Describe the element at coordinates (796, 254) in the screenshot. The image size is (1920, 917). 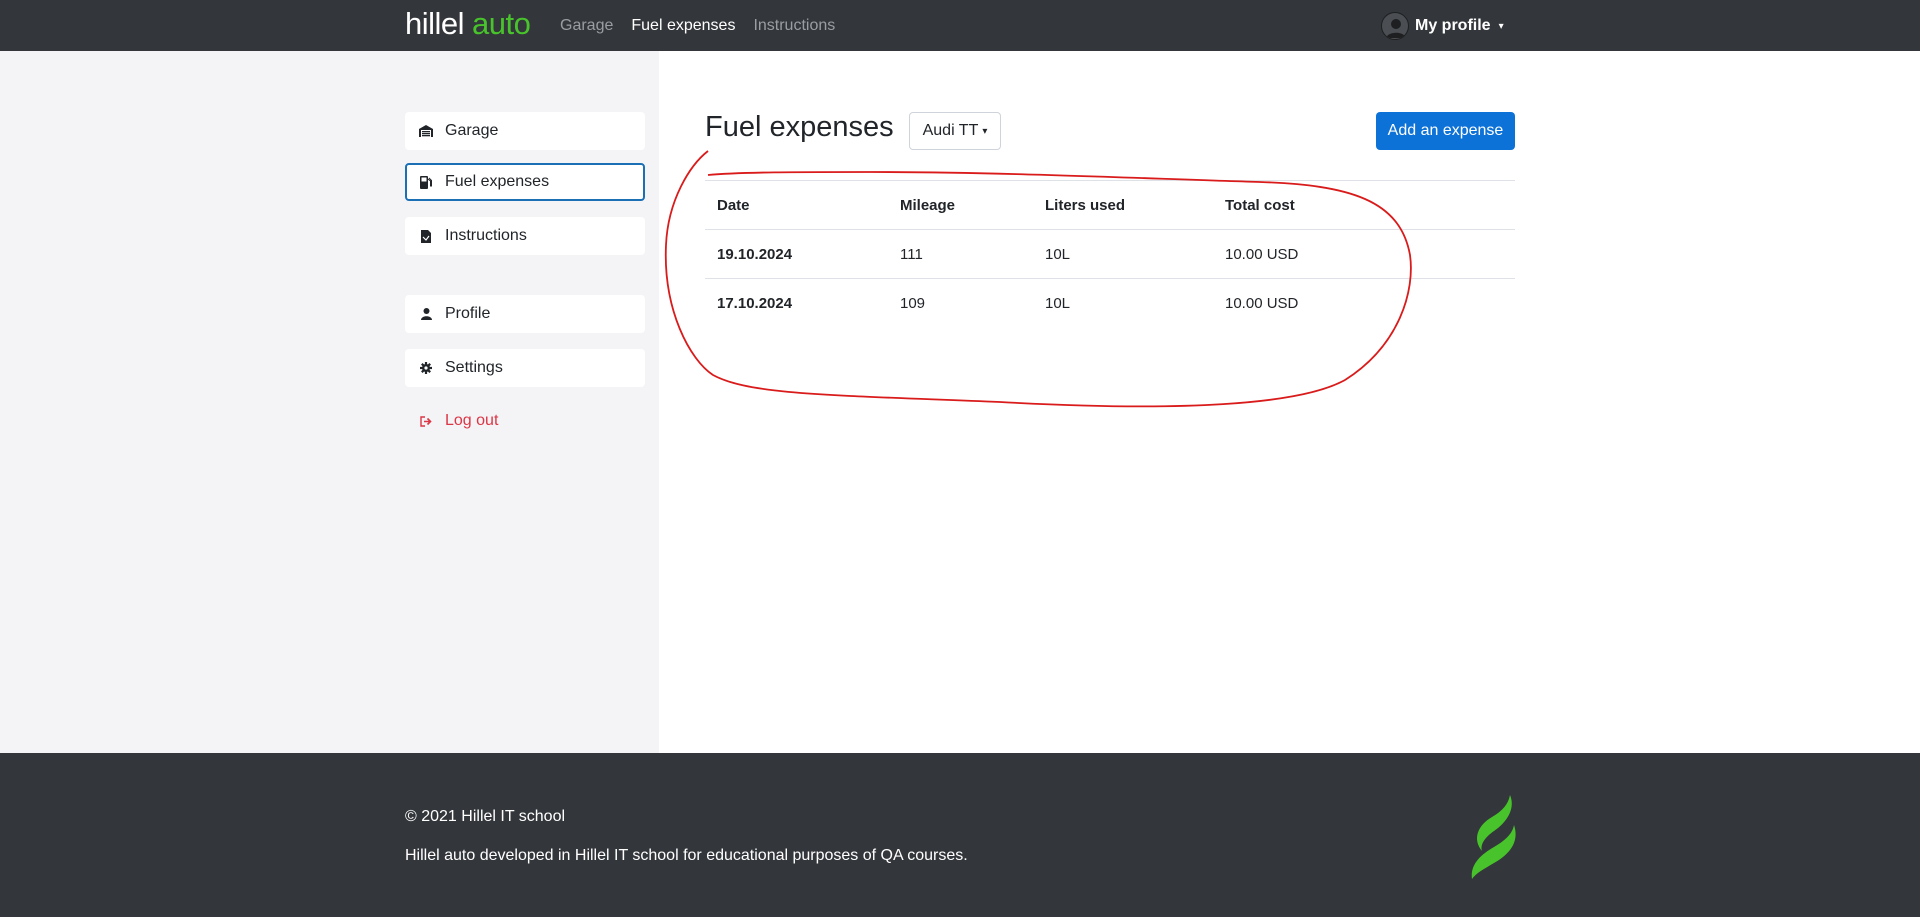
I see `cell-date: 19.10.2024` at that location.